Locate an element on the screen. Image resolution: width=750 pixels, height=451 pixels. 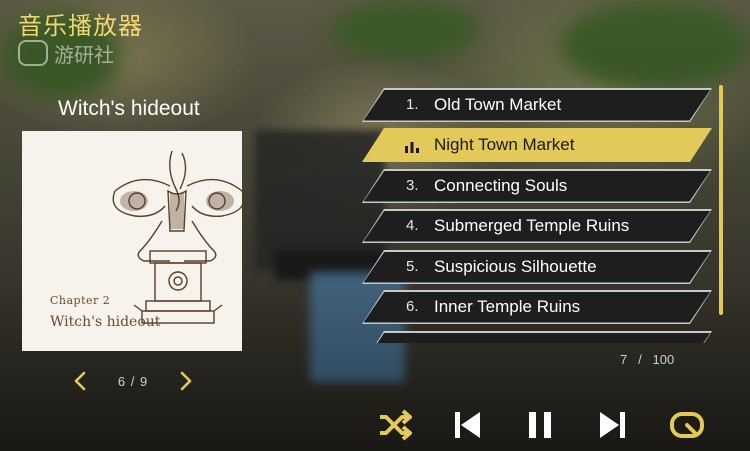
track-title: Submerged Temple Ruins is located at coordinates (532, 225).